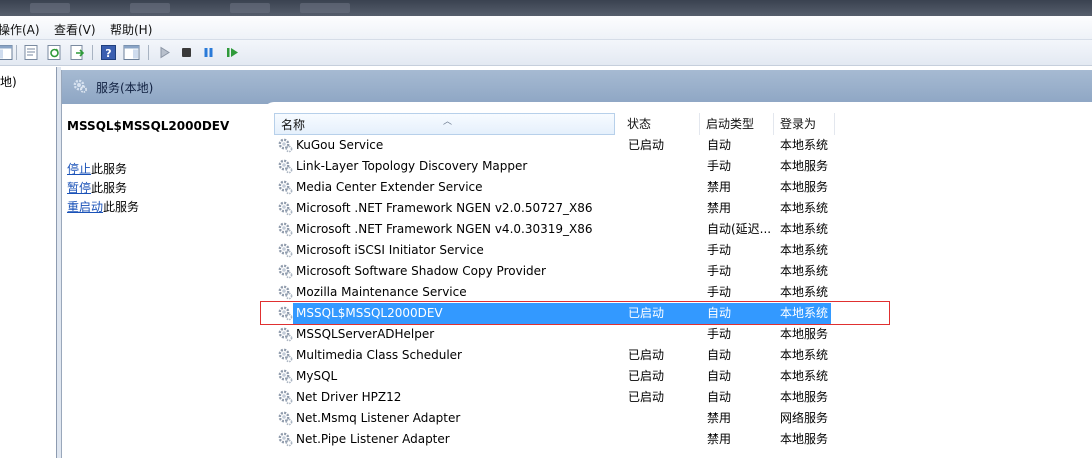  What do you see at coordinates (546, 53) in the screenshot?
I see `toolbar: ?` at bounding box center [546, 53].